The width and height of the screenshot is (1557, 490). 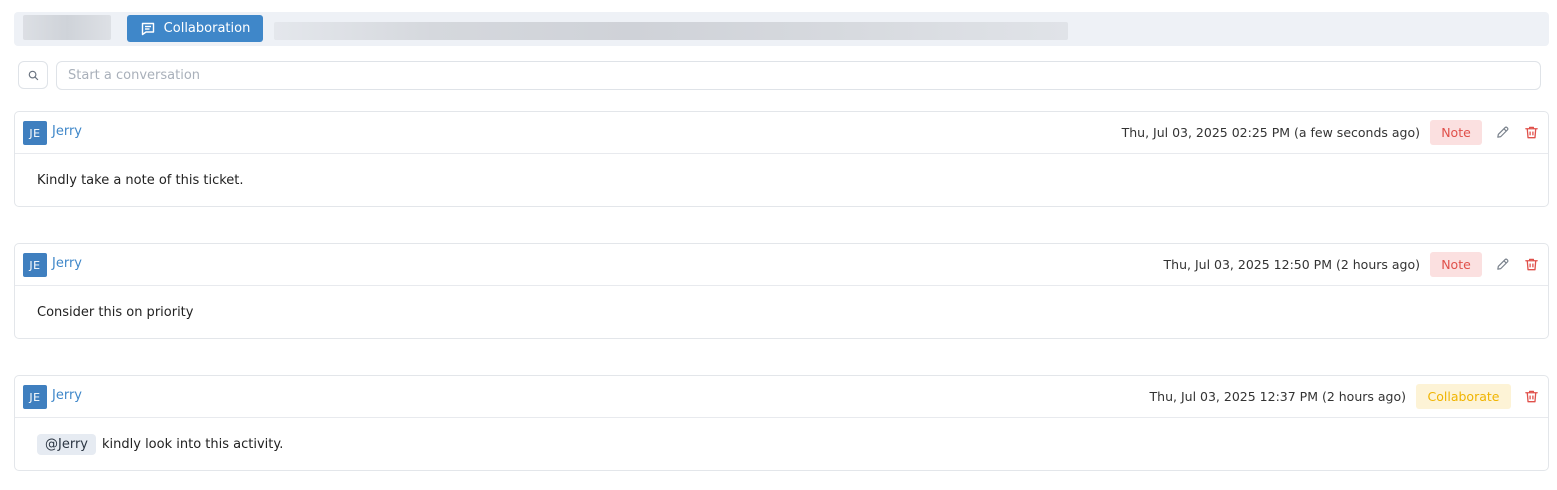 What do you see at coordinates (781, 180) in the screenshot?
I see `conversation-body: Kindly take a note of this ticket.` at bounding box center [781, 180].